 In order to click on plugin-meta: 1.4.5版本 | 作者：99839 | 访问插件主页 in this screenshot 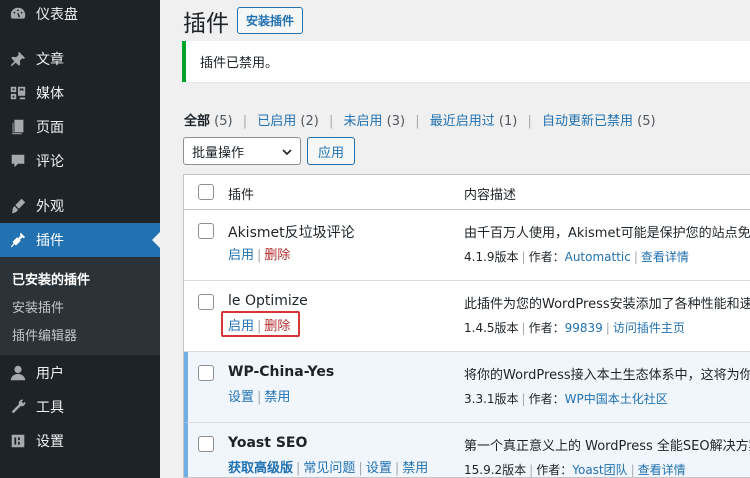, I will do `click(574, 327)`.